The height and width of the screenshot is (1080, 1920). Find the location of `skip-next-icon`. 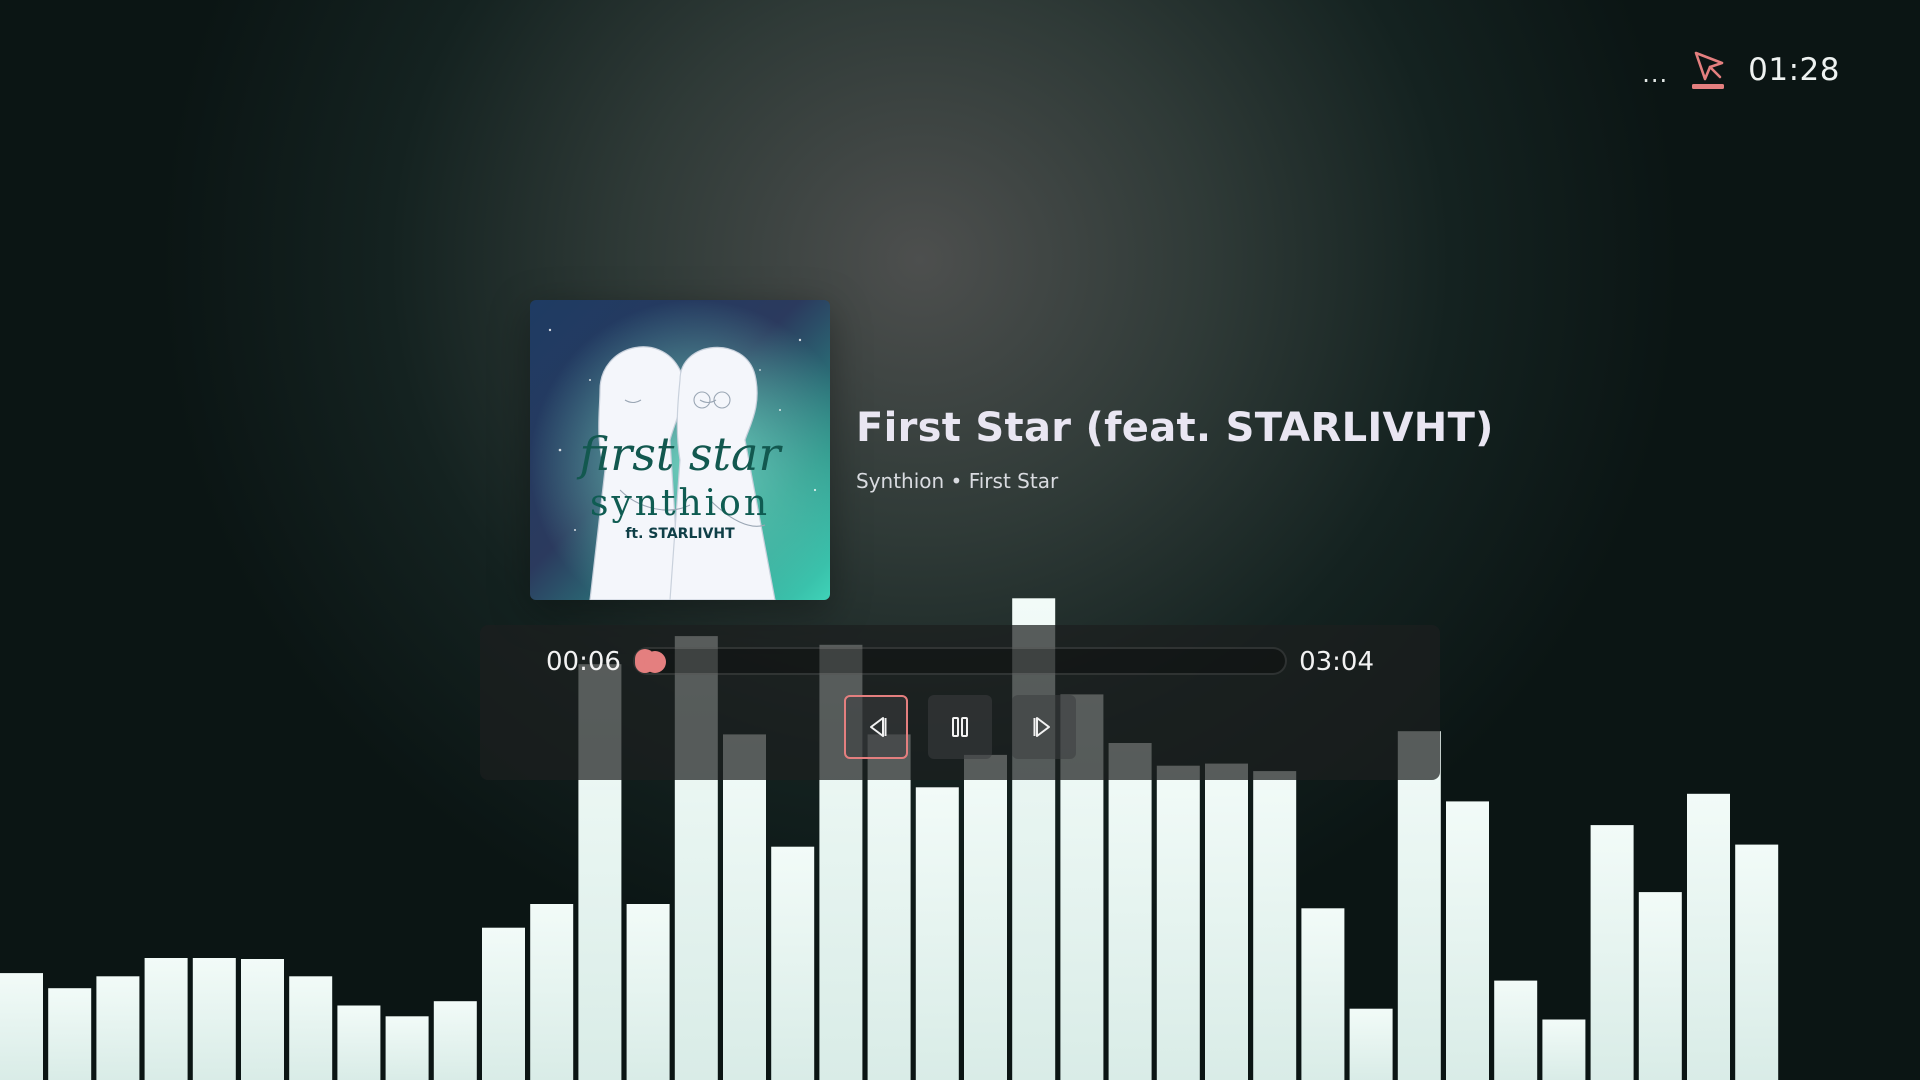

skip-next-icon is located at coordinates (1041, 727).